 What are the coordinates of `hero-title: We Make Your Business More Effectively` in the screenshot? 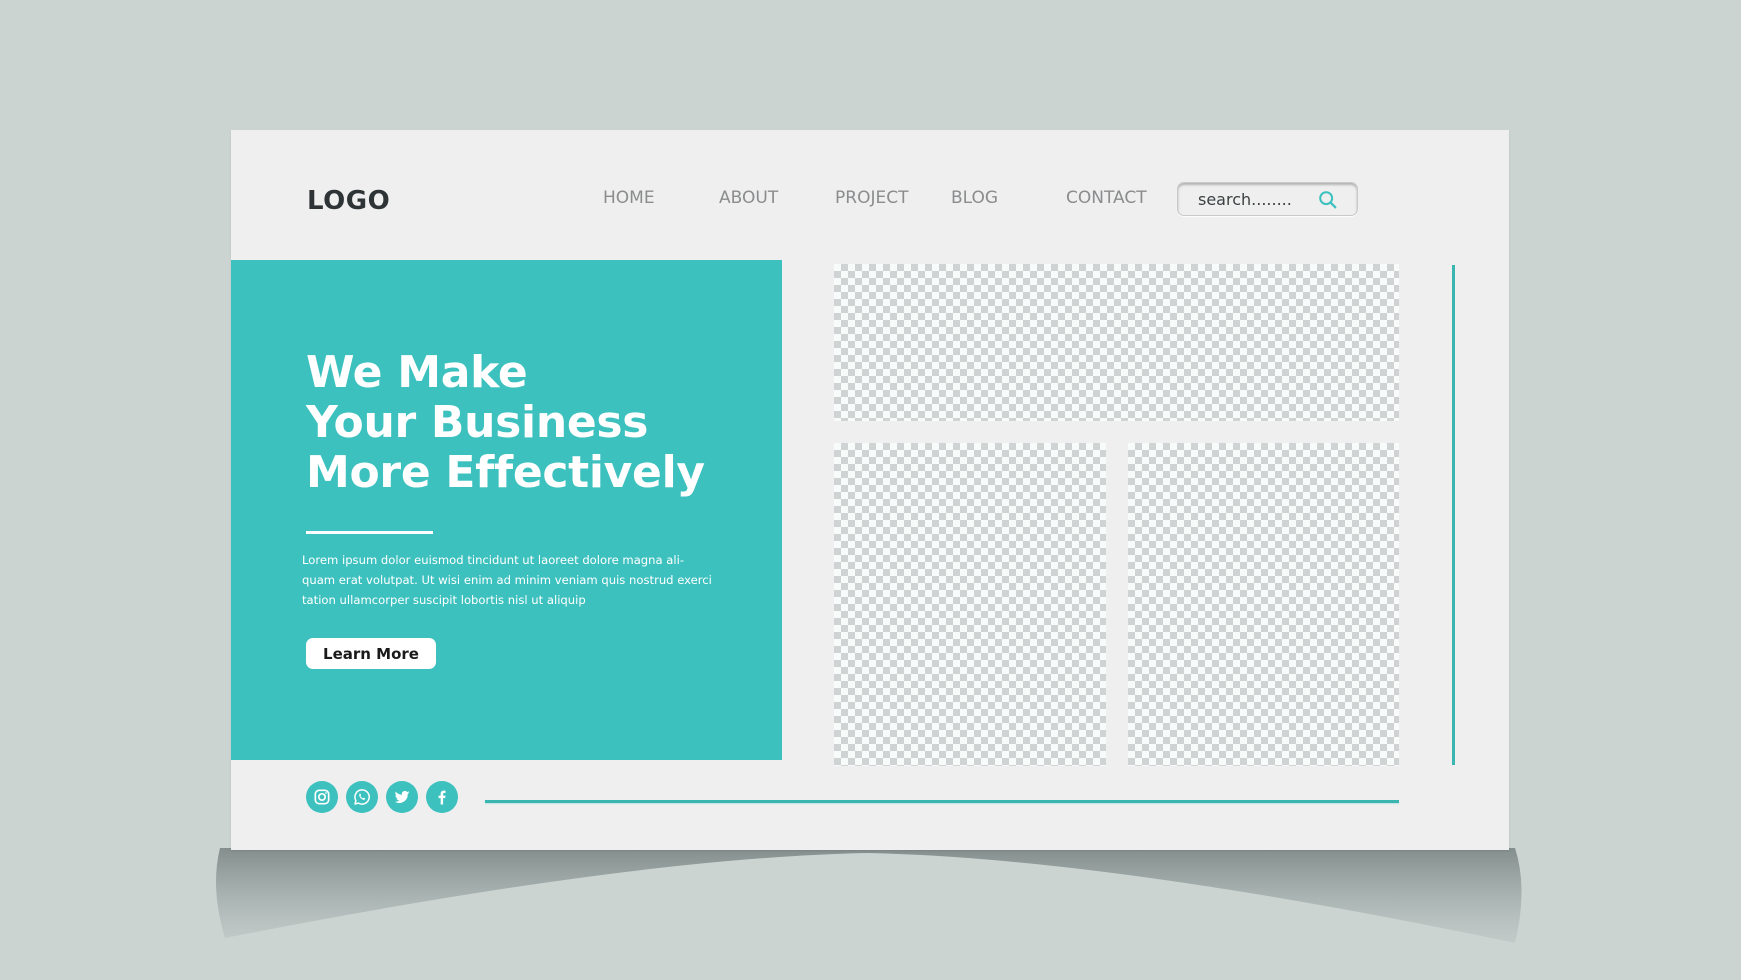 It's located at (505, 423).